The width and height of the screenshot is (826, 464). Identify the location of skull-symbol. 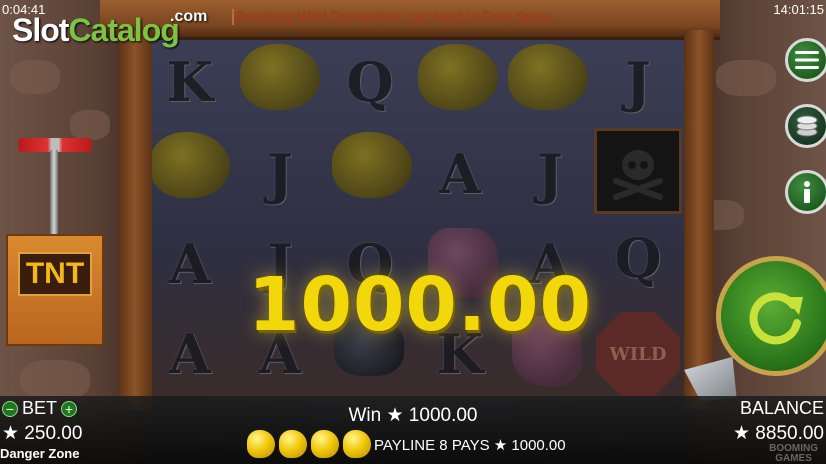
(638, 171).